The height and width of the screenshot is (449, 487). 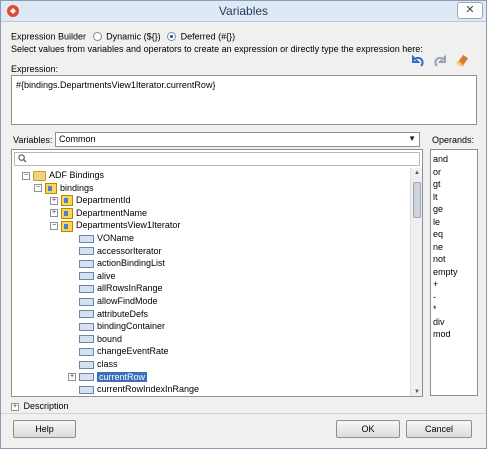 I want to click on tree-node: + DepartmentName, so click(x=98, y=213).